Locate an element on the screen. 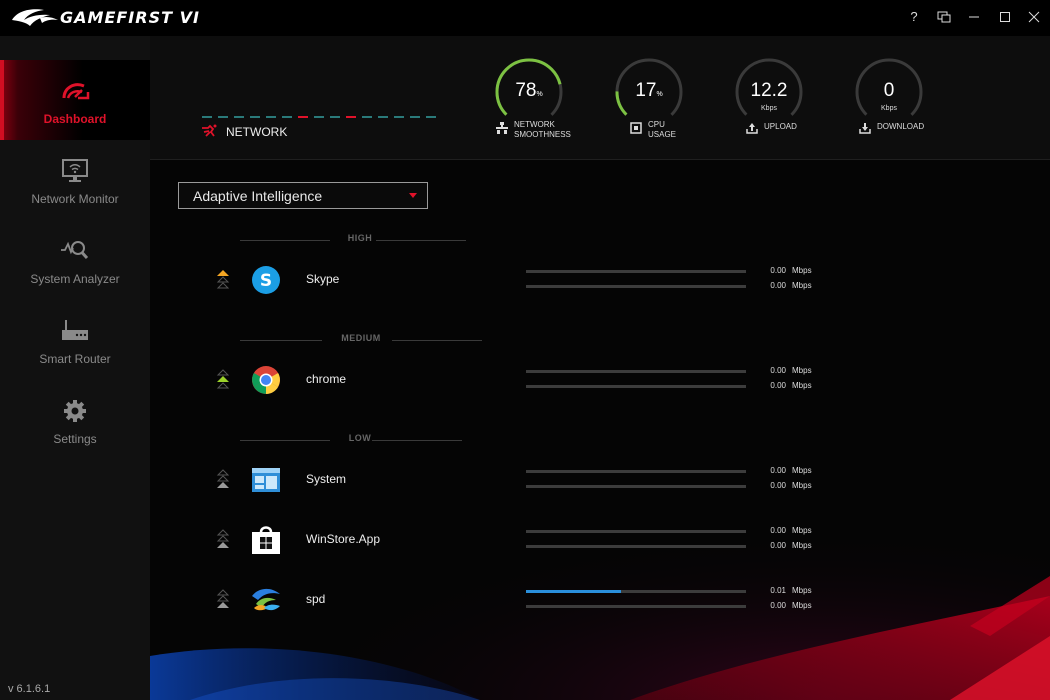 Image resolution: width=1050 pixels, height=700 pixels. spd-app-icon is located at coordinates (266, 599).